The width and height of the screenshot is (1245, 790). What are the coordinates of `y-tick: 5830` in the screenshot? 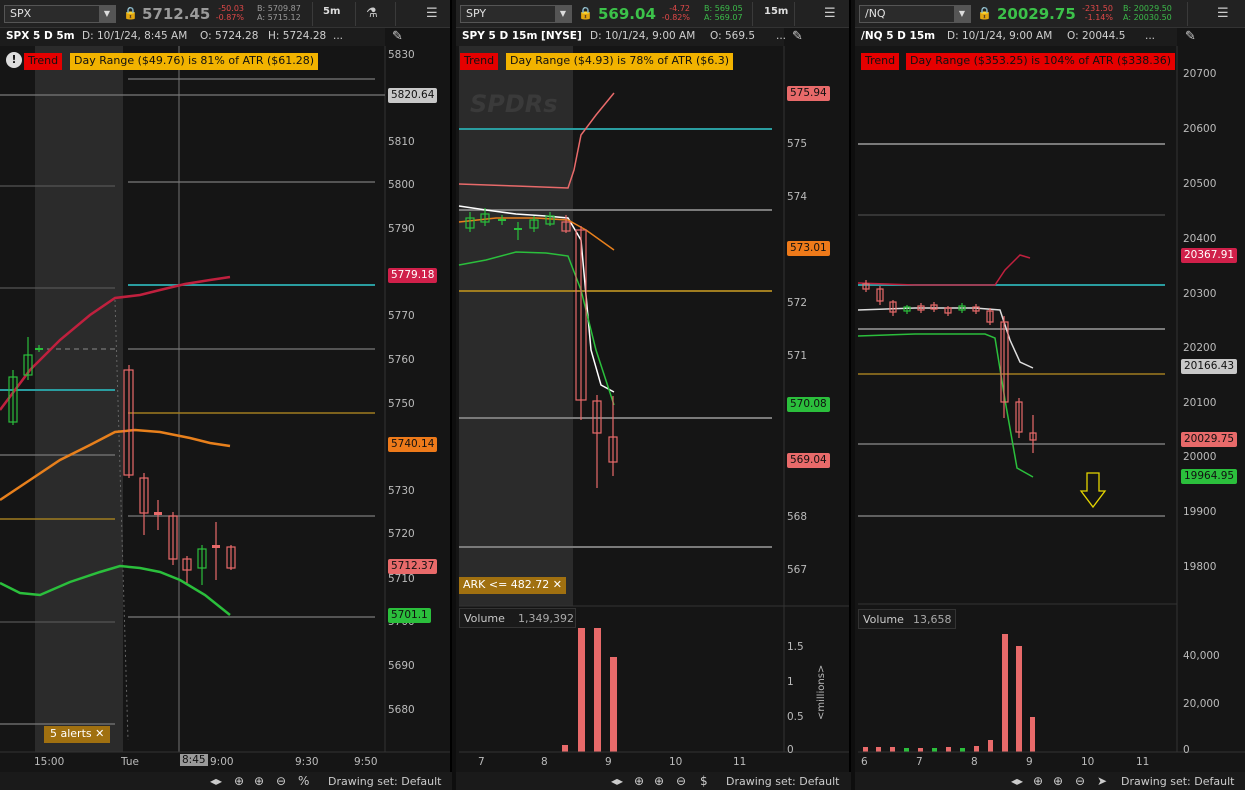 It's located at (401, 55).